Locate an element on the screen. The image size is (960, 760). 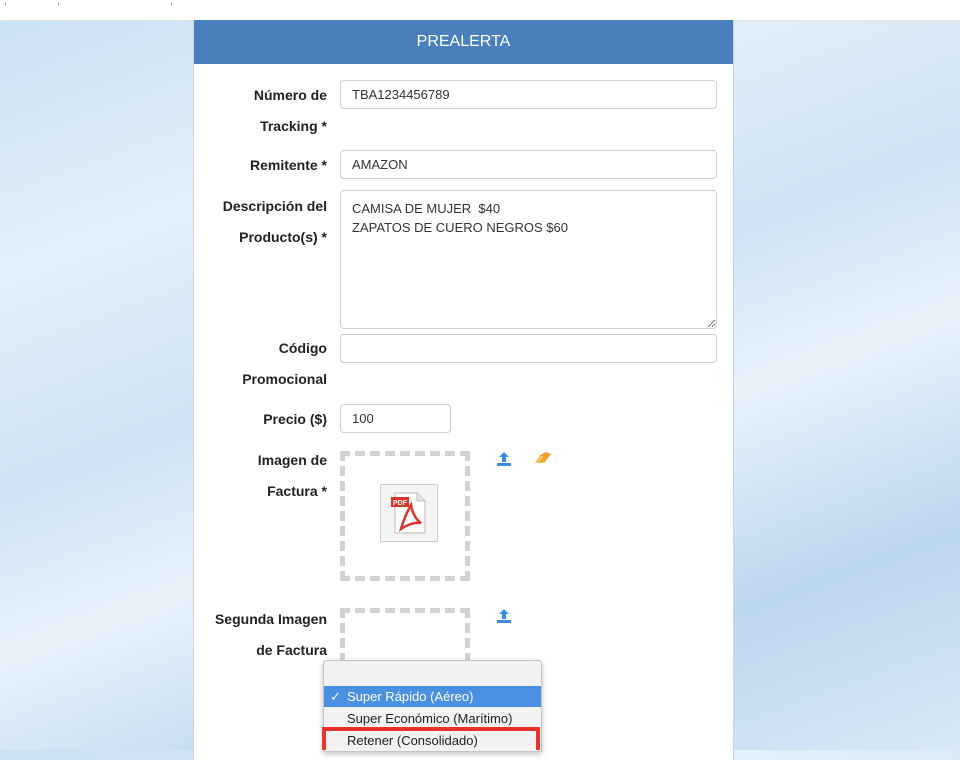
sender-label-text: Remitente * is located at coordinates (288, 165).